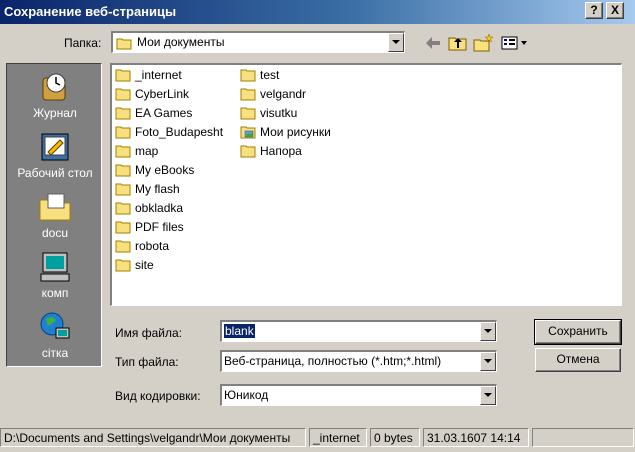 This screenshot has width=635, height=452. What do you see at coordinates (395, 437) in the screenshot?
I see `status-size: 0 bytes` at bounding box center [395, 437].